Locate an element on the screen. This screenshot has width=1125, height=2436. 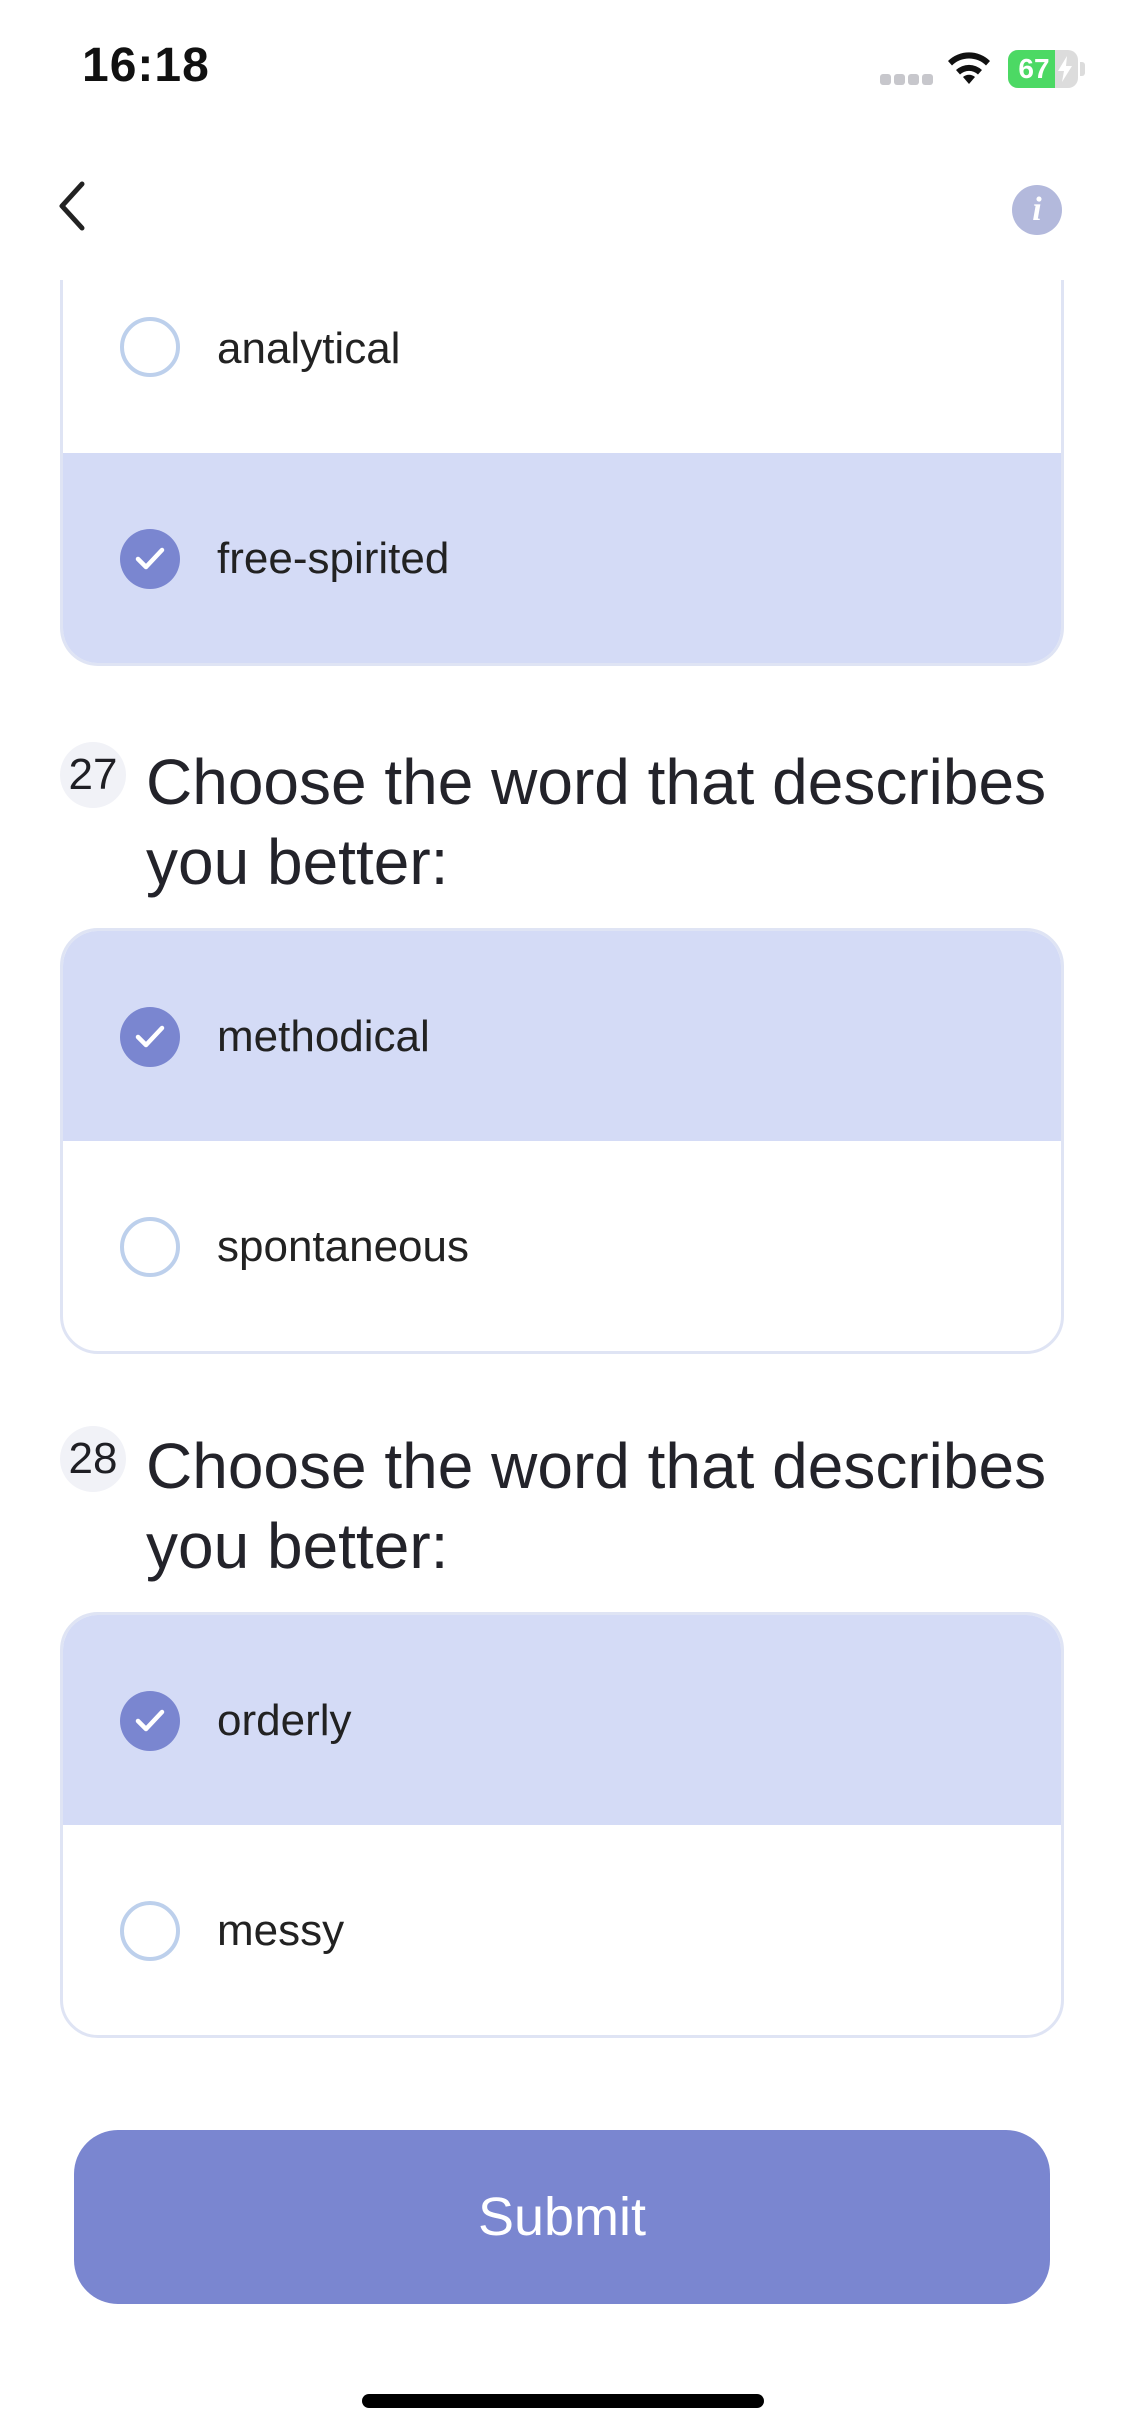
option-label: orderly is located at coordinates (284, 1720).